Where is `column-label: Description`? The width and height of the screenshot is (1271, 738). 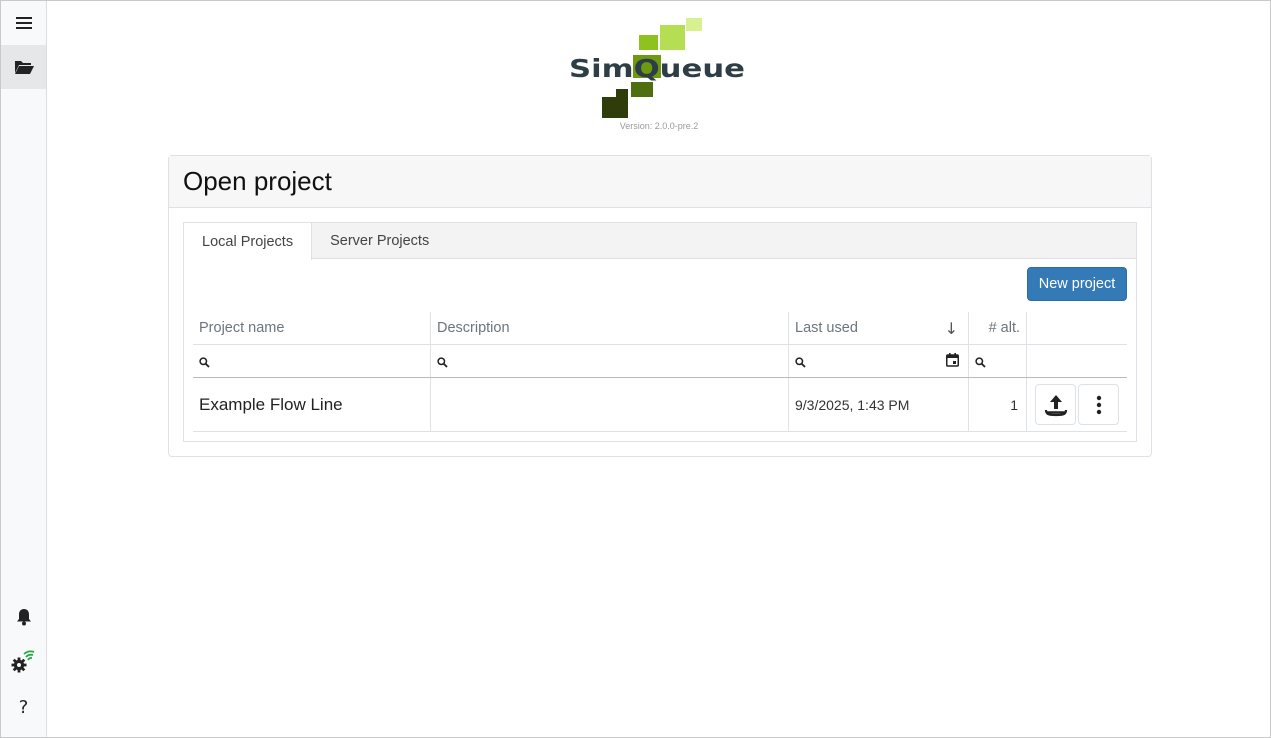 column-label: Description is located at coordinates (473, 328).